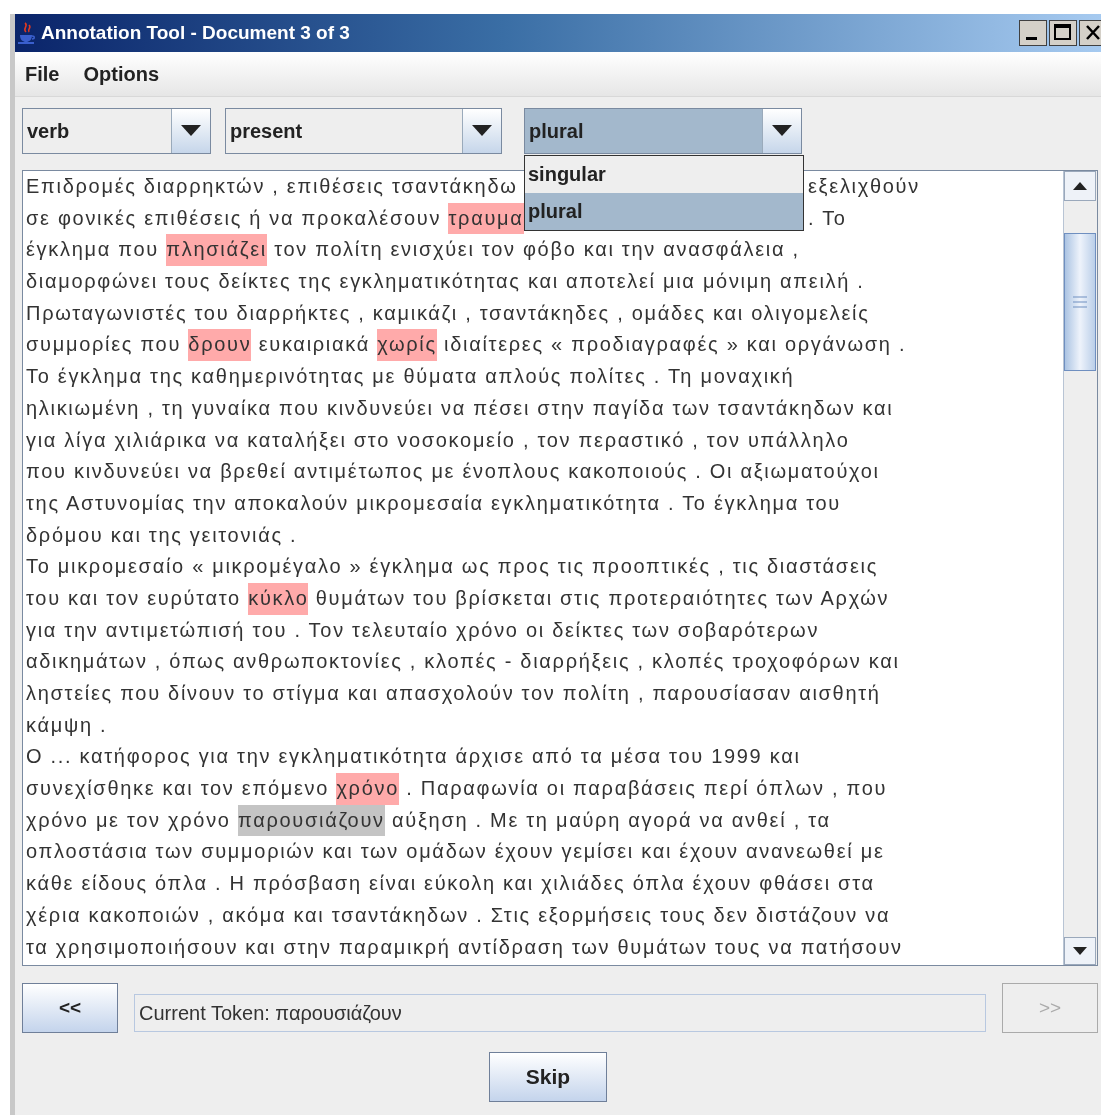  I want to click on body-text: . Παραφωνία οι παραβάσεις περί όπλων , που, so click(646, 789).